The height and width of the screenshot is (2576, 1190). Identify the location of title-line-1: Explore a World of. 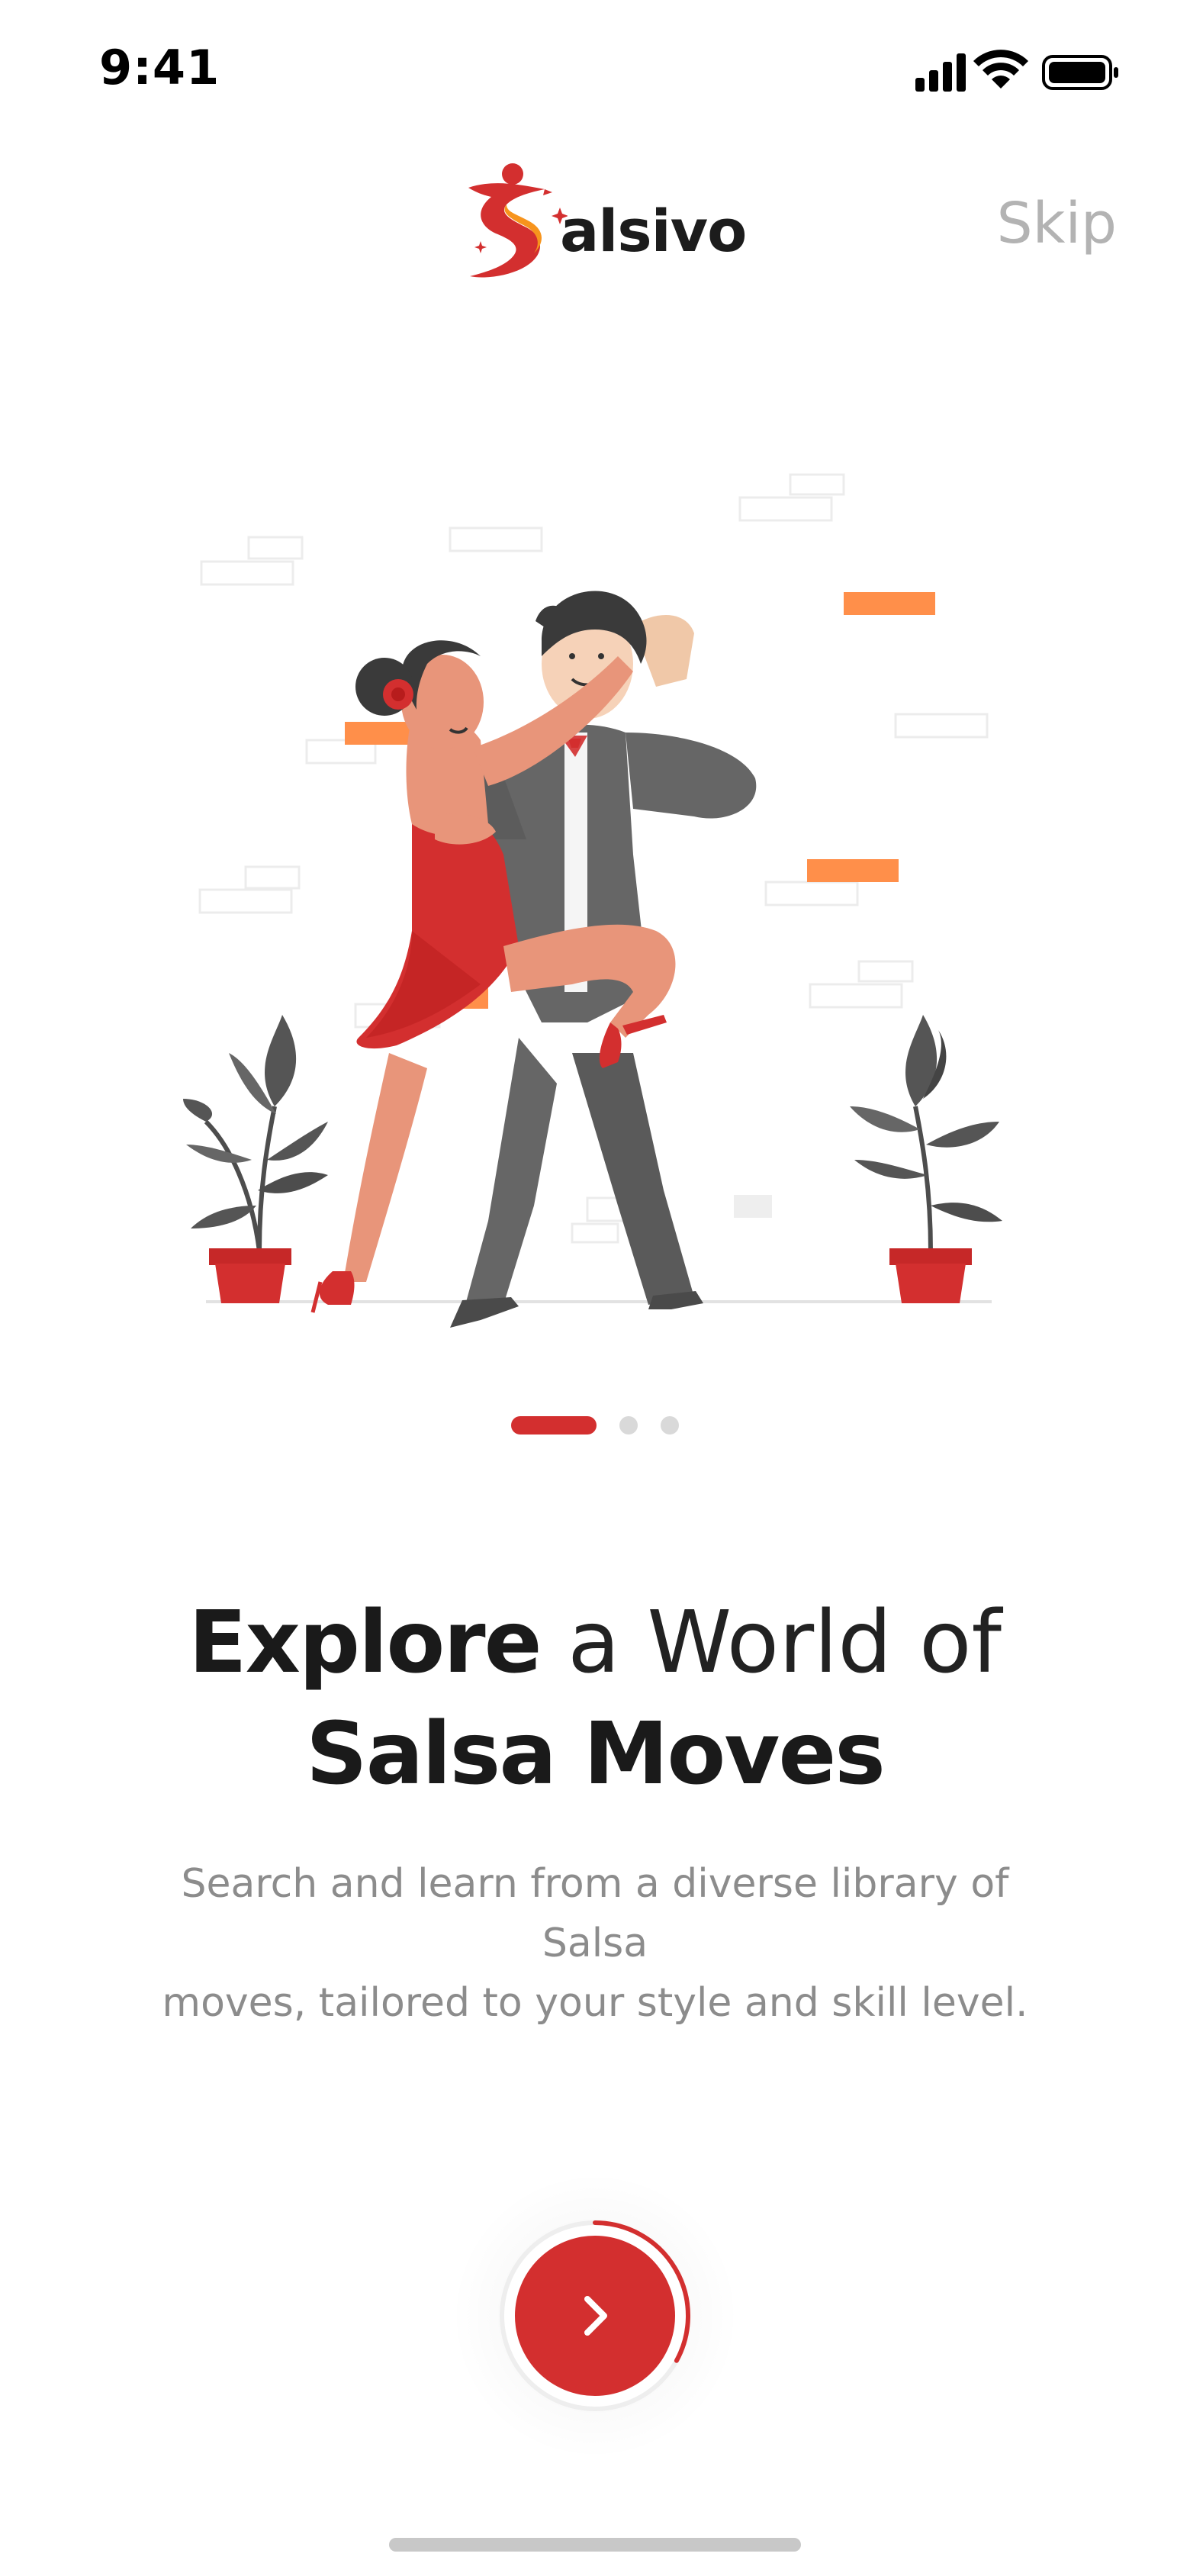
(595, 1643).